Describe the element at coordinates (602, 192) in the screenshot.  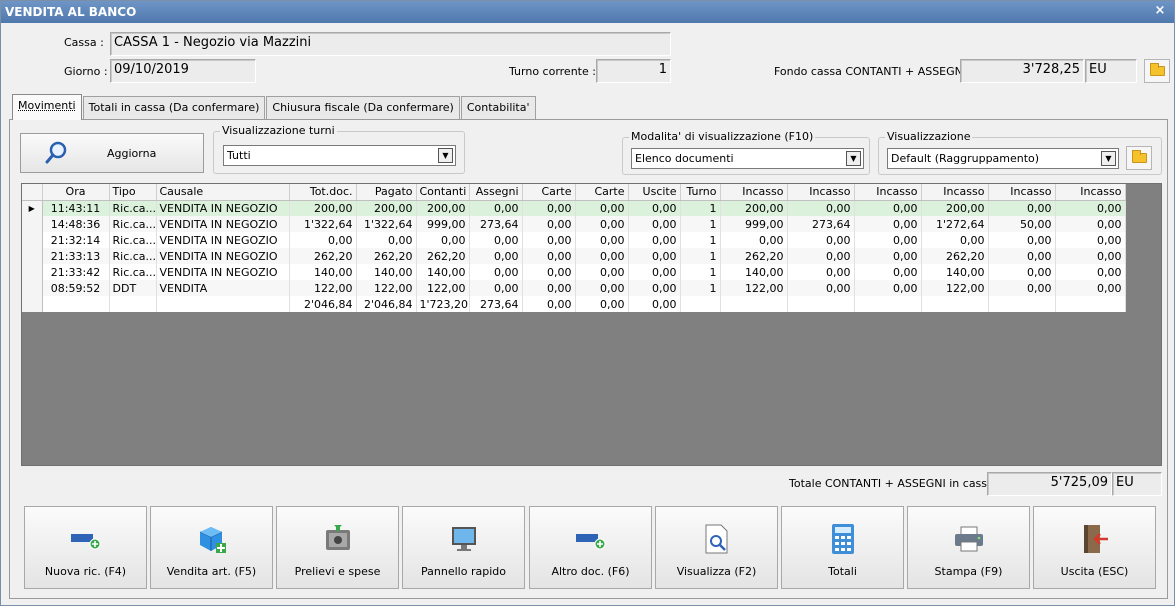
I see `col-carte-2: Carte` at that location.